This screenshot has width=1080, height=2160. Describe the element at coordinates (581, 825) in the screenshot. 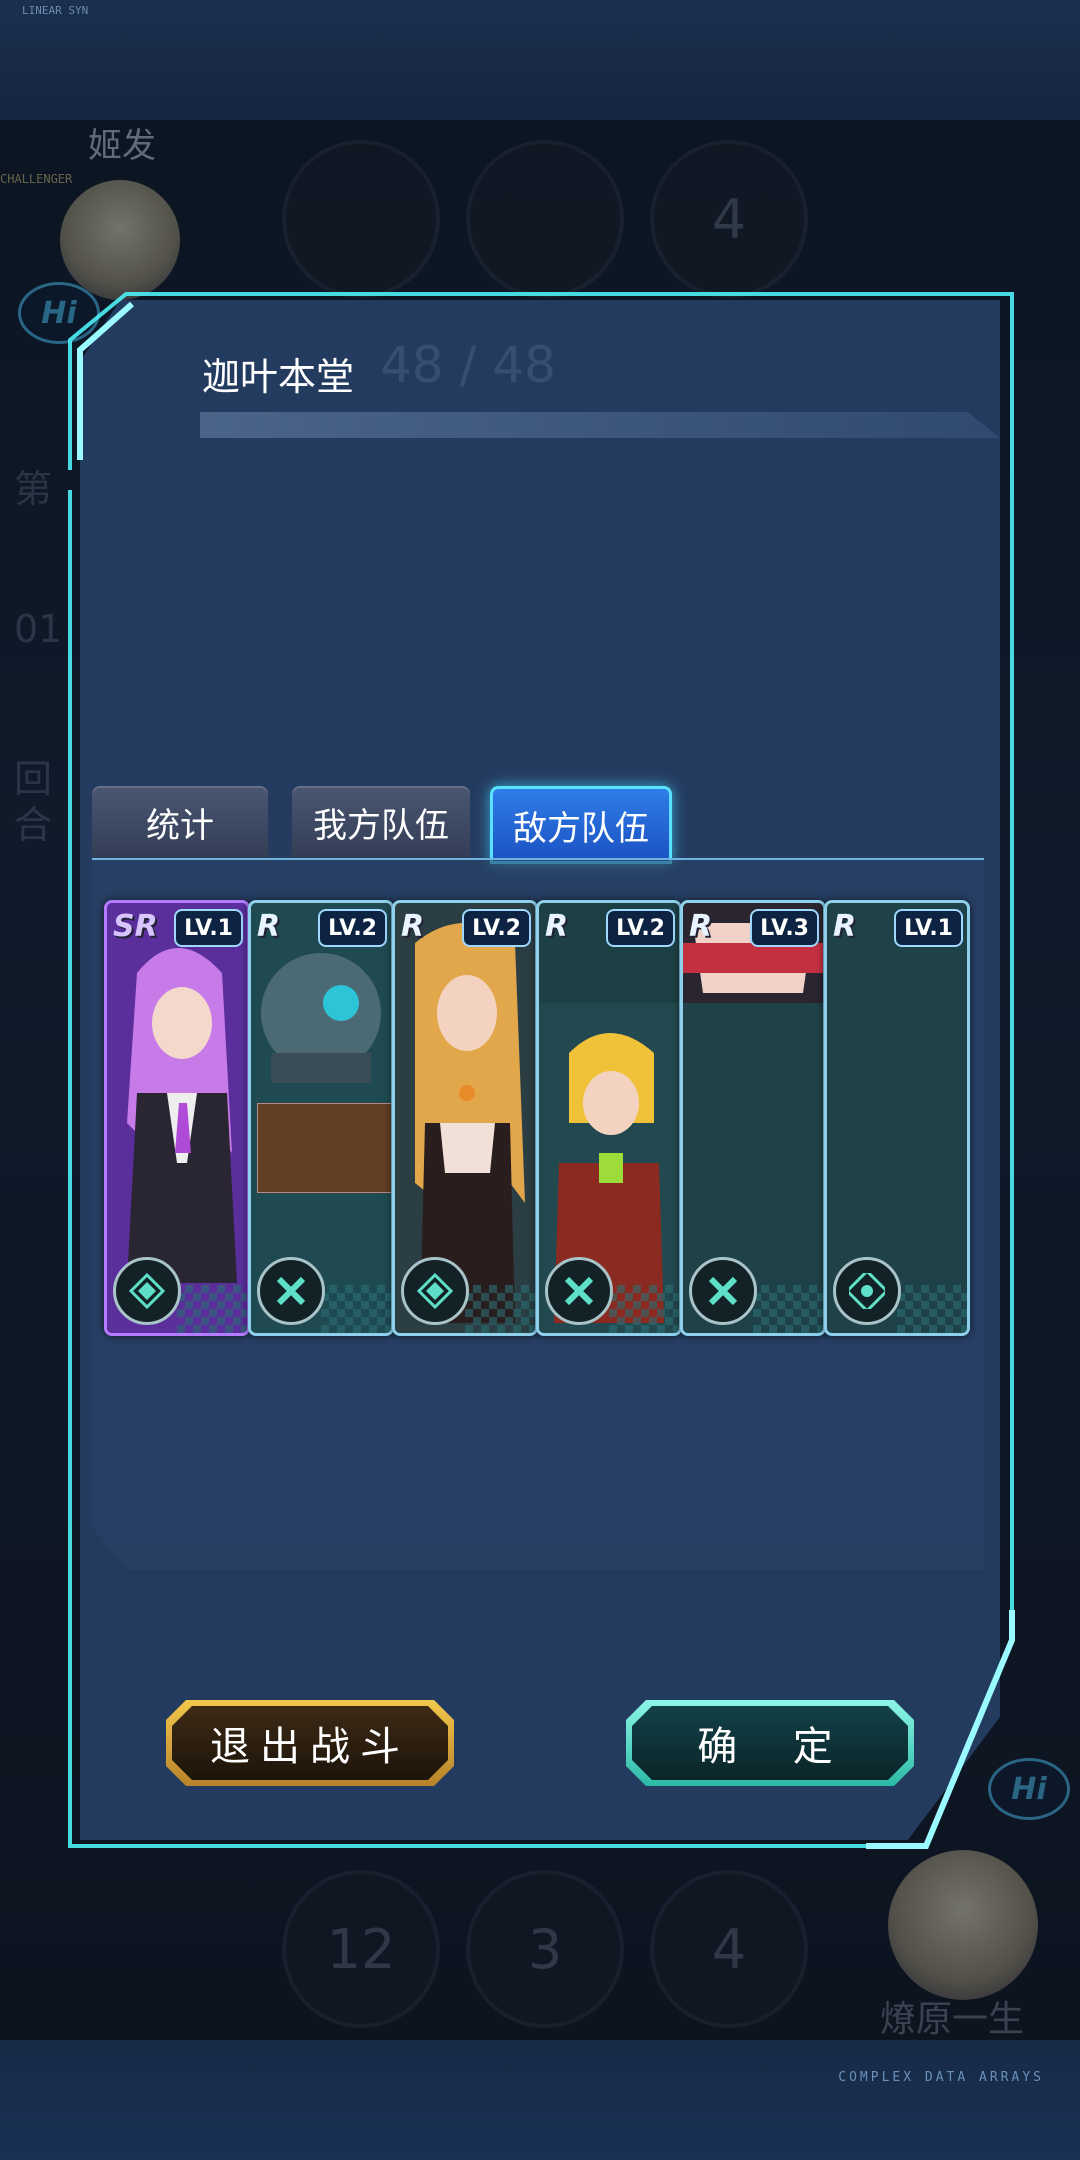

I see `tab-enemy-team: 敌方队伍` at that location.